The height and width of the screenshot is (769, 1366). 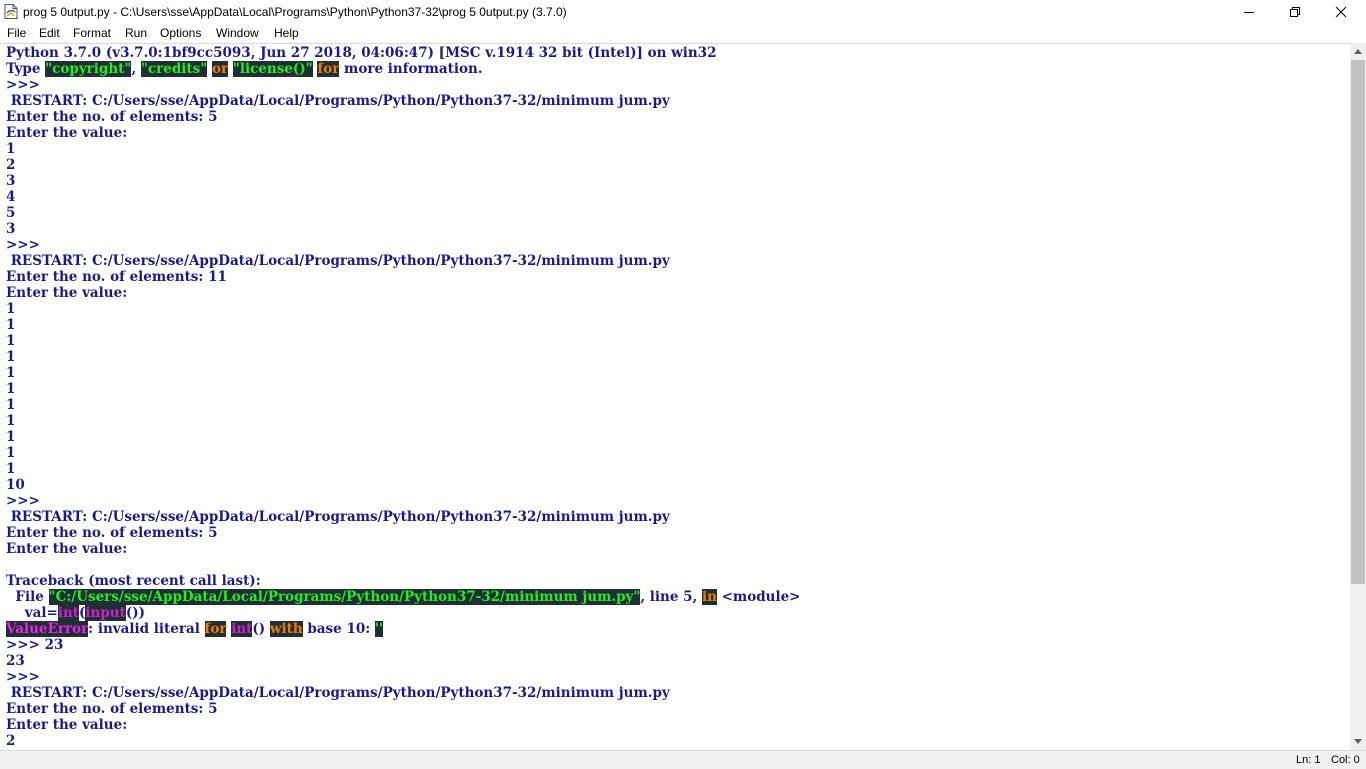 I want to click on highlighted-token: '', so click(x=379, y=629).